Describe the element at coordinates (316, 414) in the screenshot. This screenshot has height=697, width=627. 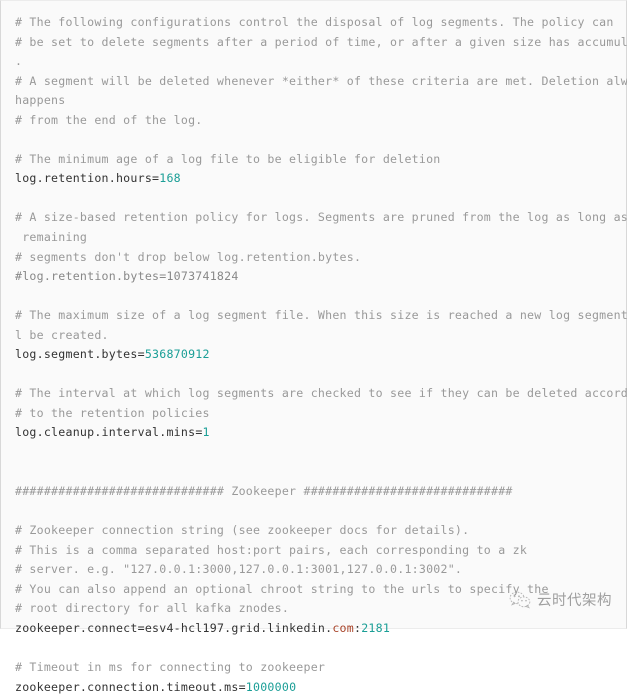
I see `code-line: # to the retention policies` at that location.